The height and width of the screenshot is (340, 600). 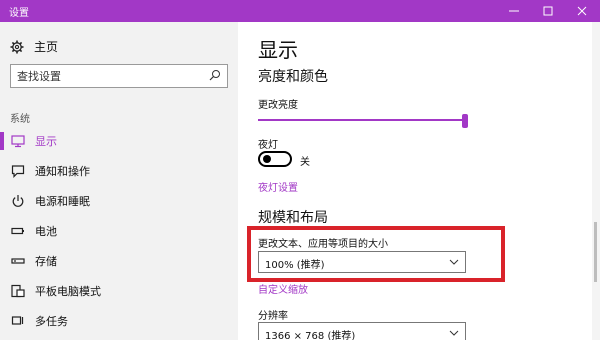 I want to click on search-input, so click(x=107, y=76).